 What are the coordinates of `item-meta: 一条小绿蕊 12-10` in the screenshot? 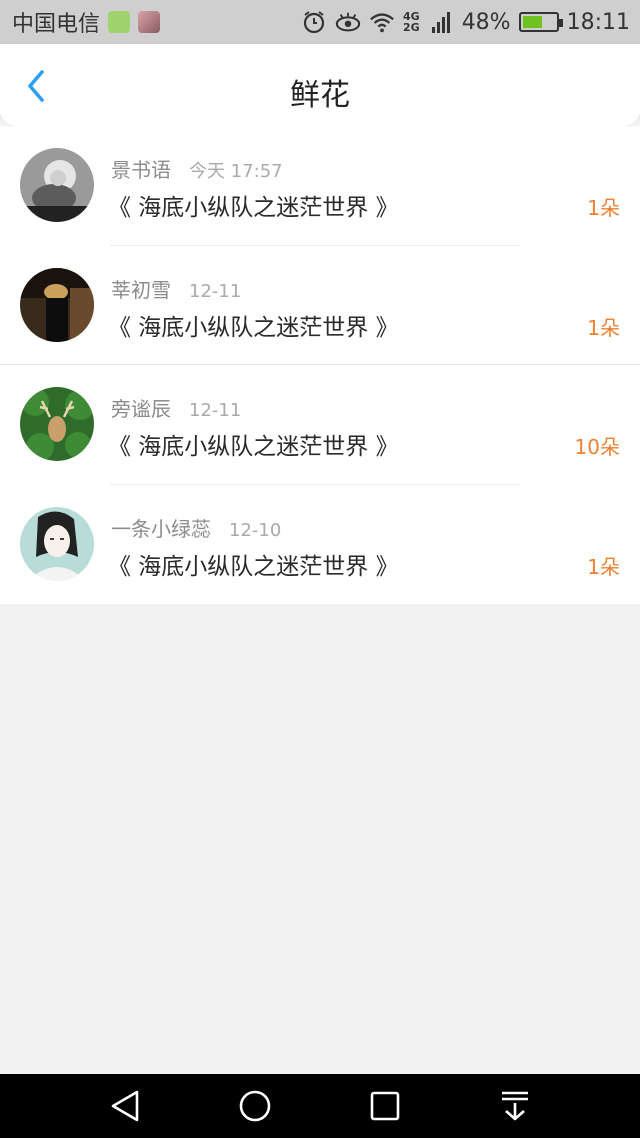 It's located at (196, 527).